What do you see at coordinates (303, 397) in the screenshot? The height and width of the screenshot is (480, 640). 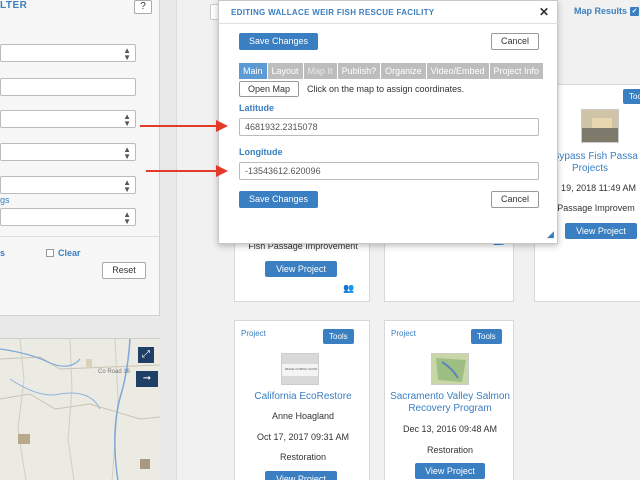 I see `card-title: California EcoRestore` at bounding box center [303, 397].